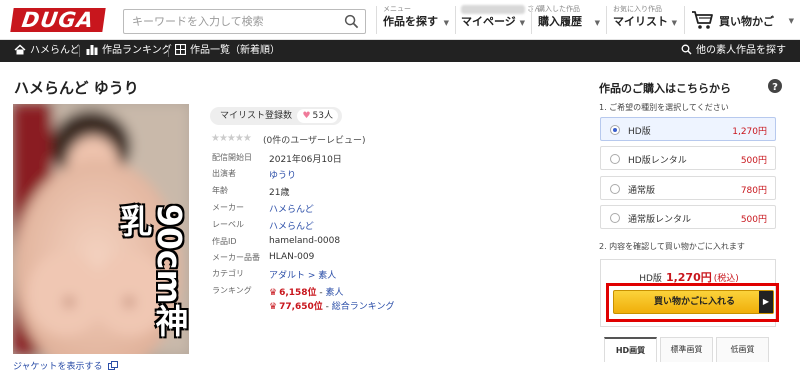  Describe the element at coordinates (742, 349) in the screenshot. I see `tab-low-quality: 低画質` at that location.